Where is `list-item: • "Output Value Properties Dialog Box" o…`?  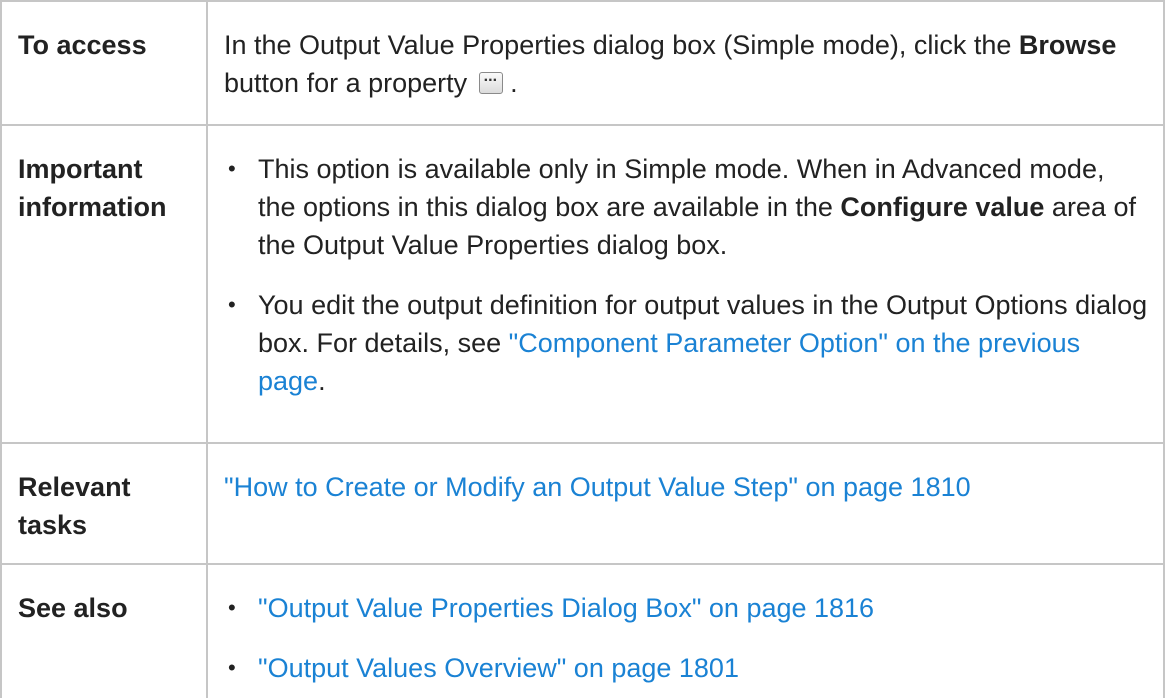 list-item: • "Output Value Properties Dialog Box" o… is located at coordinates (686, 608).